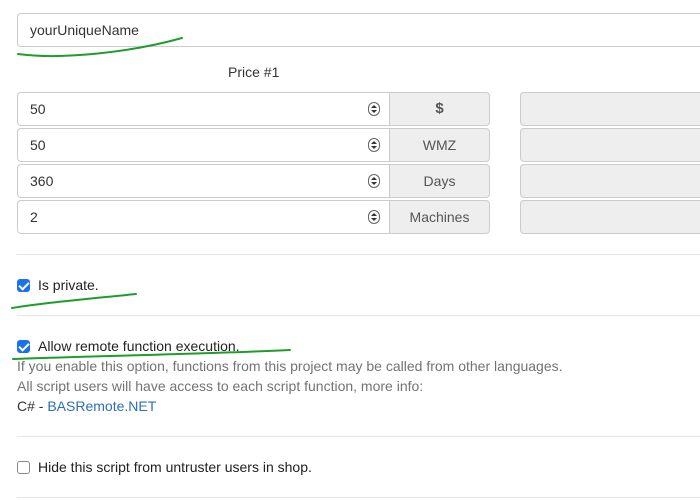 This screenshot has width=700, height=500. I want to click on hide-script-checkbox, so click(23, 467).